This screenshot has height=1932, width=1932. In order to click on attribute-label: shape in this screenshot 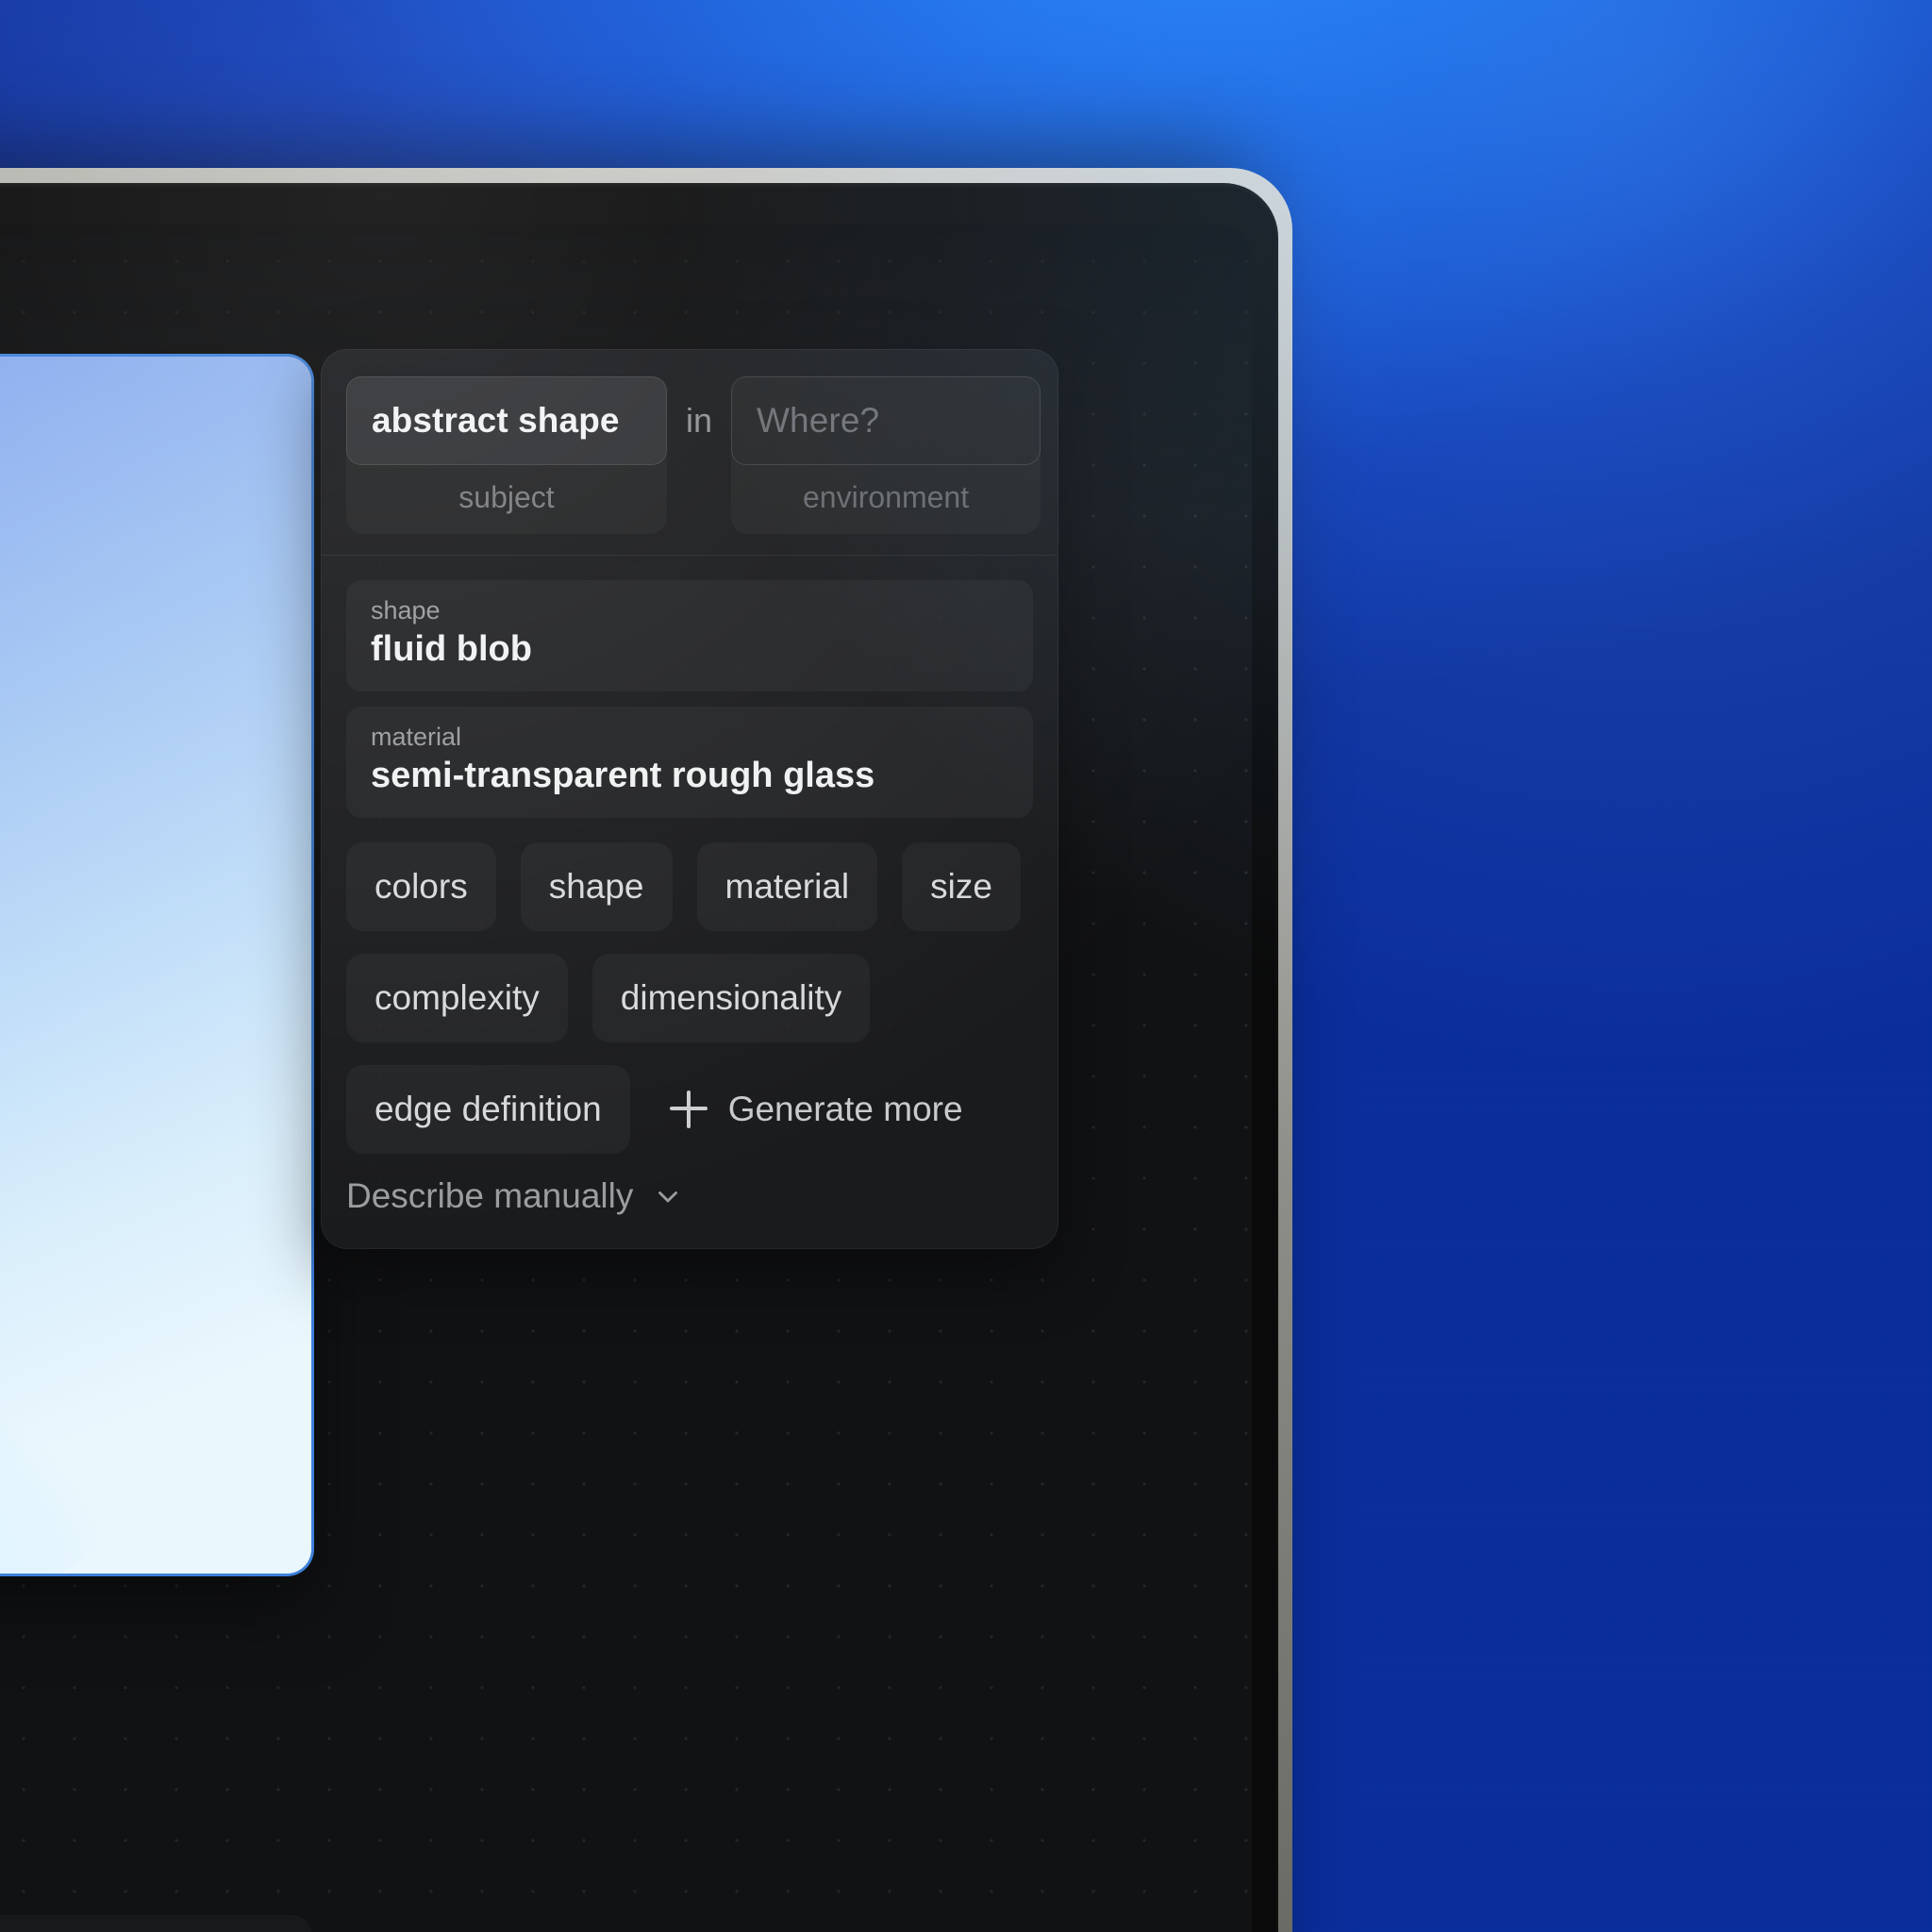, I will do `click(406, 610)`.